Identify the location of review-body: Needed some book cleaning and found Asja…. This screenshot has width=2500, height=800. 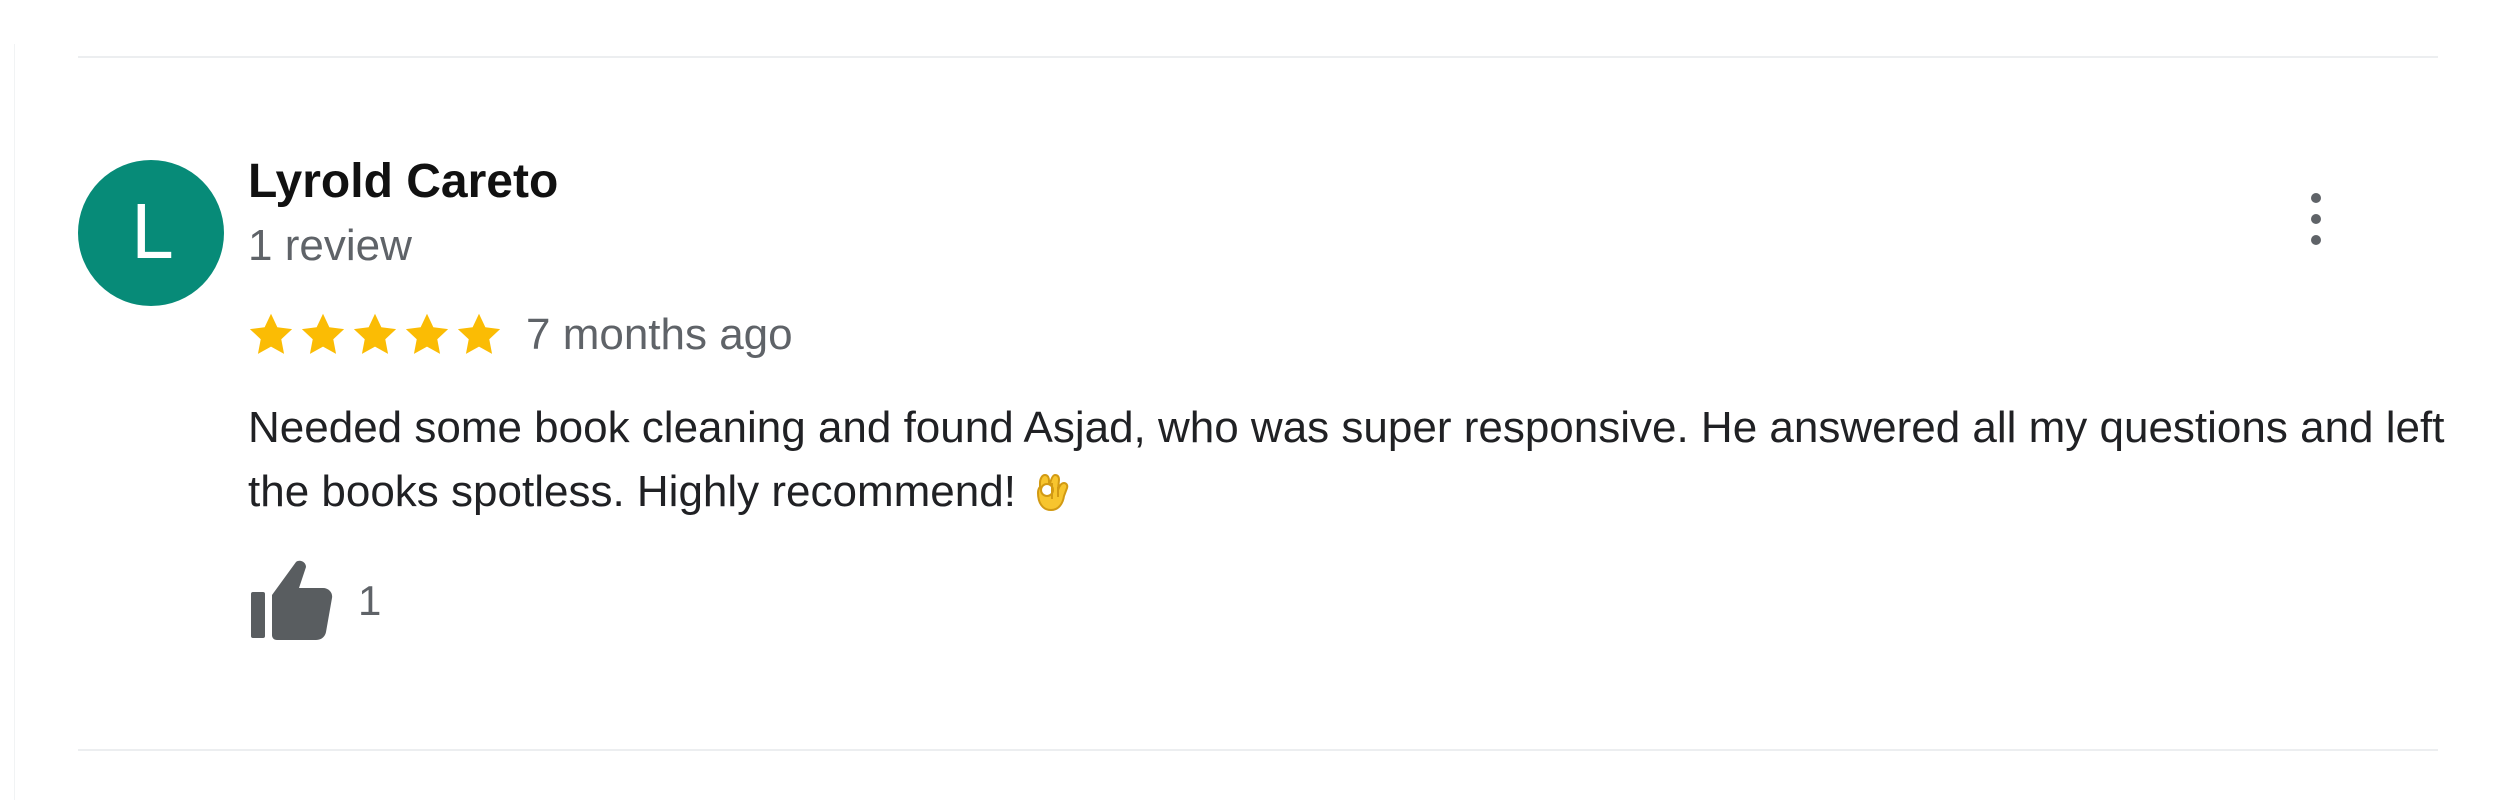
(1346, 459).